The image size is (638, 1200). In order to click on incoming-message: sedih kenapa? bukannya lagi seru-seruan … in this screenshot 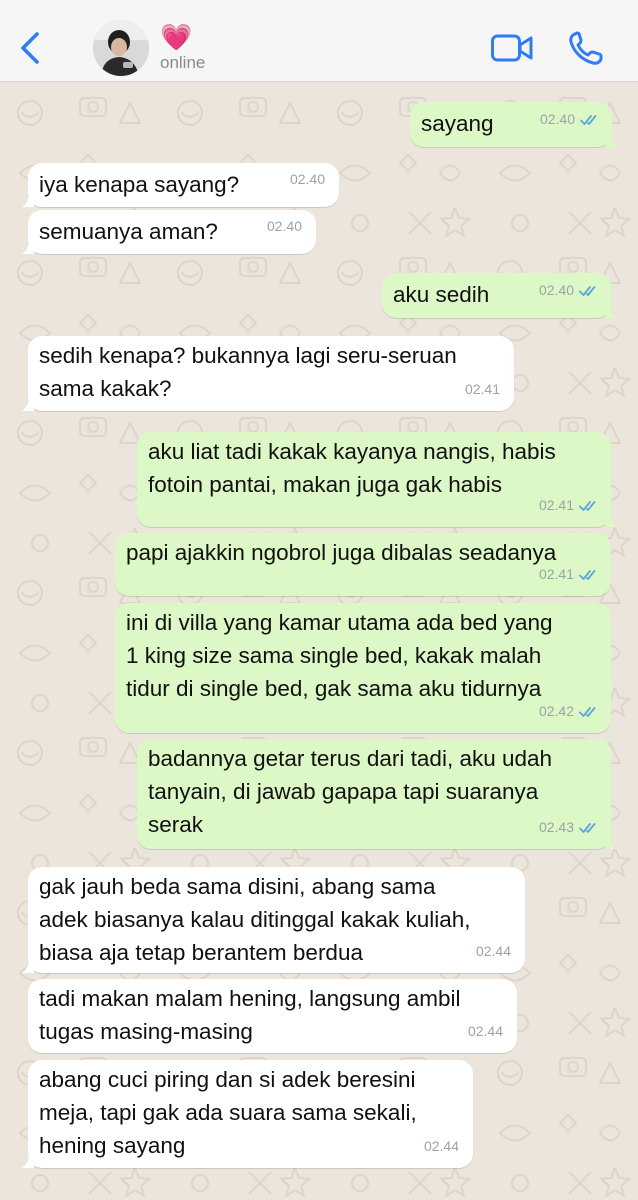, I will do `click(268, 373)`.